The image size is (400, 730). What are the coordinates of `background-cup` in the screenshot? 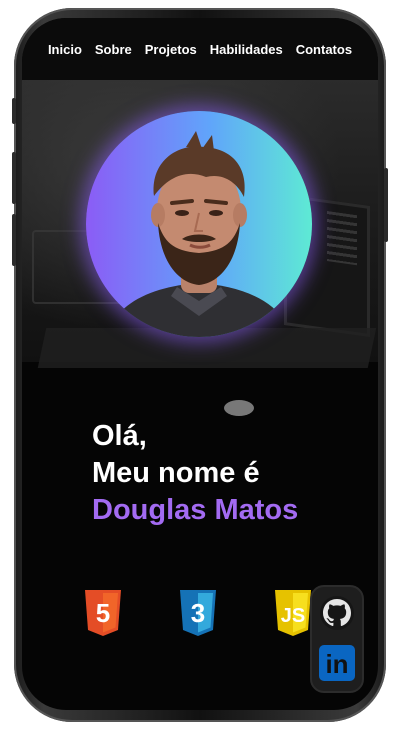 It's located at (239, 408).